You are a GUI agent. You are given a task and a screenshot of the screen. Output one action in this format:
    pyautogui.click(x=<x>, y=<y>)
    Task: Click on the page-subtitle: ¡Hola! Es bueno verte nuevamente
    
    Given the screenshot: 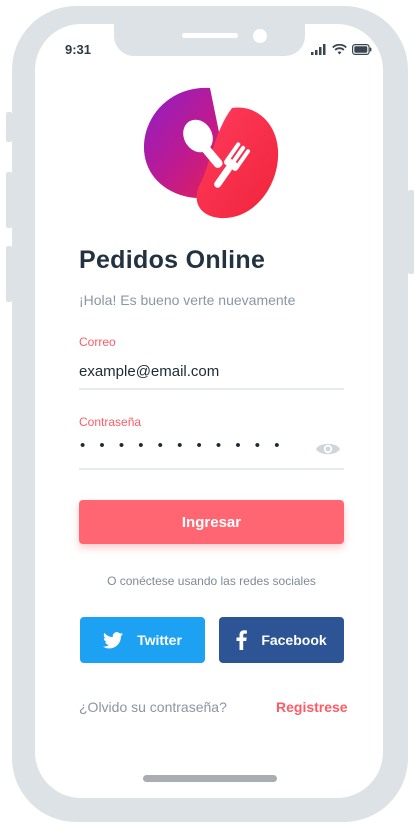 What is the action you would take?
    pyautogui.click(x=187, y=300)
    